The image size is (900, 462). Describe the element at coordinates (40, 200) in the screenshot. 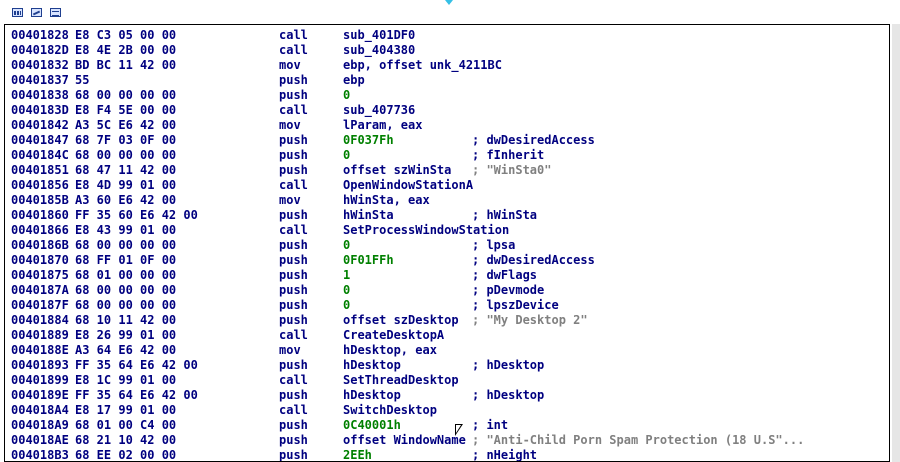

I see `address: 0040185B` at that location.